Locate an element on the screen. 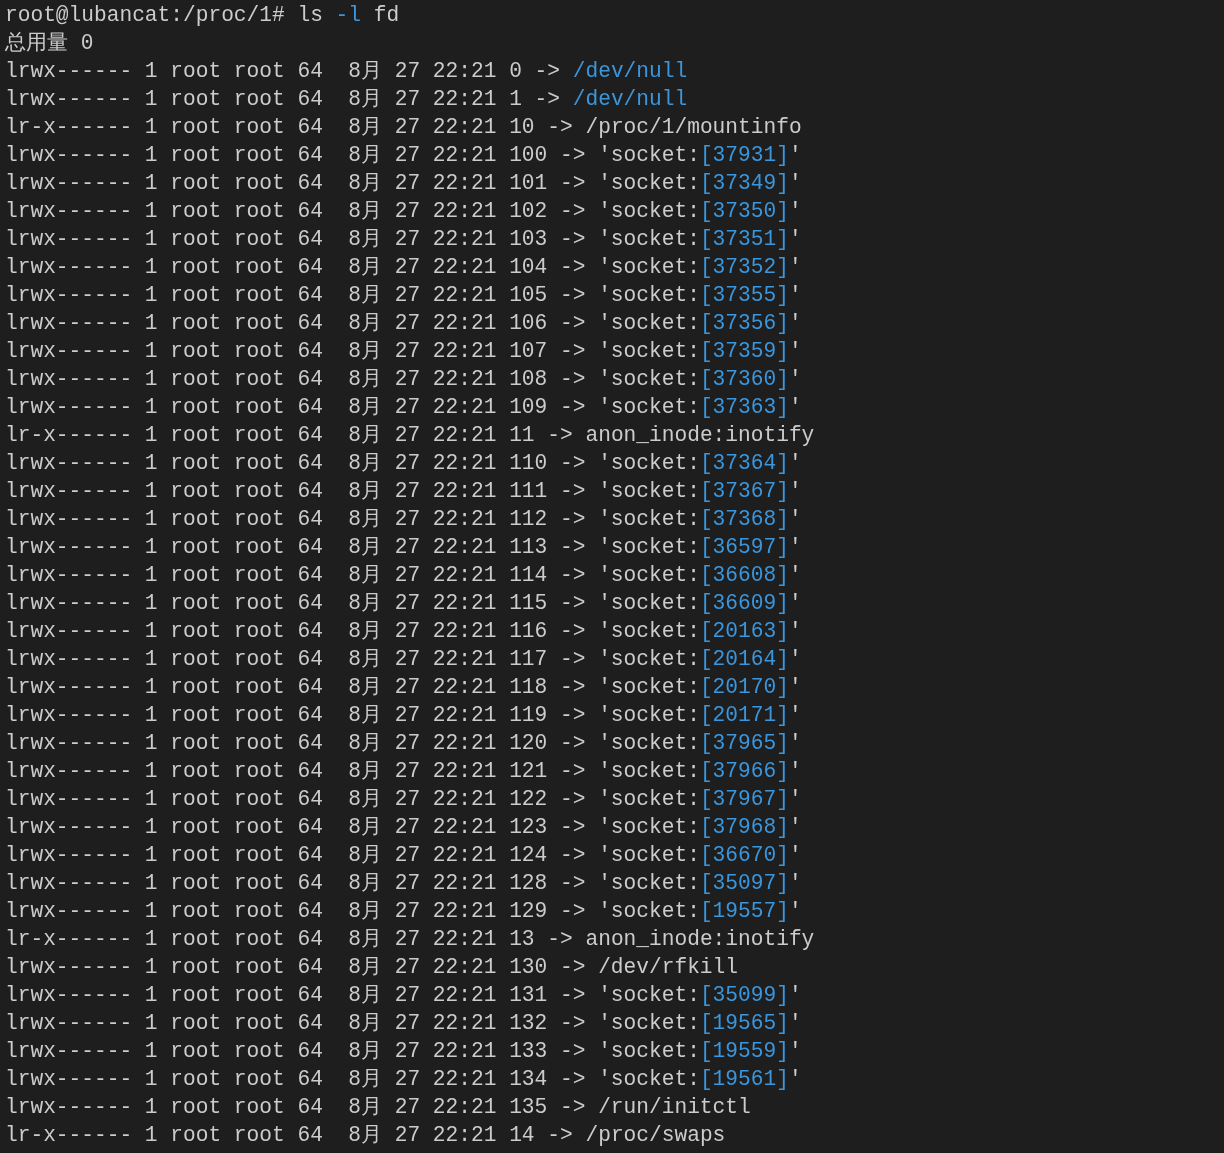 This screenshot has width=1224, height=1153. listing-line: lrwx------ 1 root root 64 8月 27 22:21 107 -> 'socket:[37359]' is located at coordinates (403, 351).